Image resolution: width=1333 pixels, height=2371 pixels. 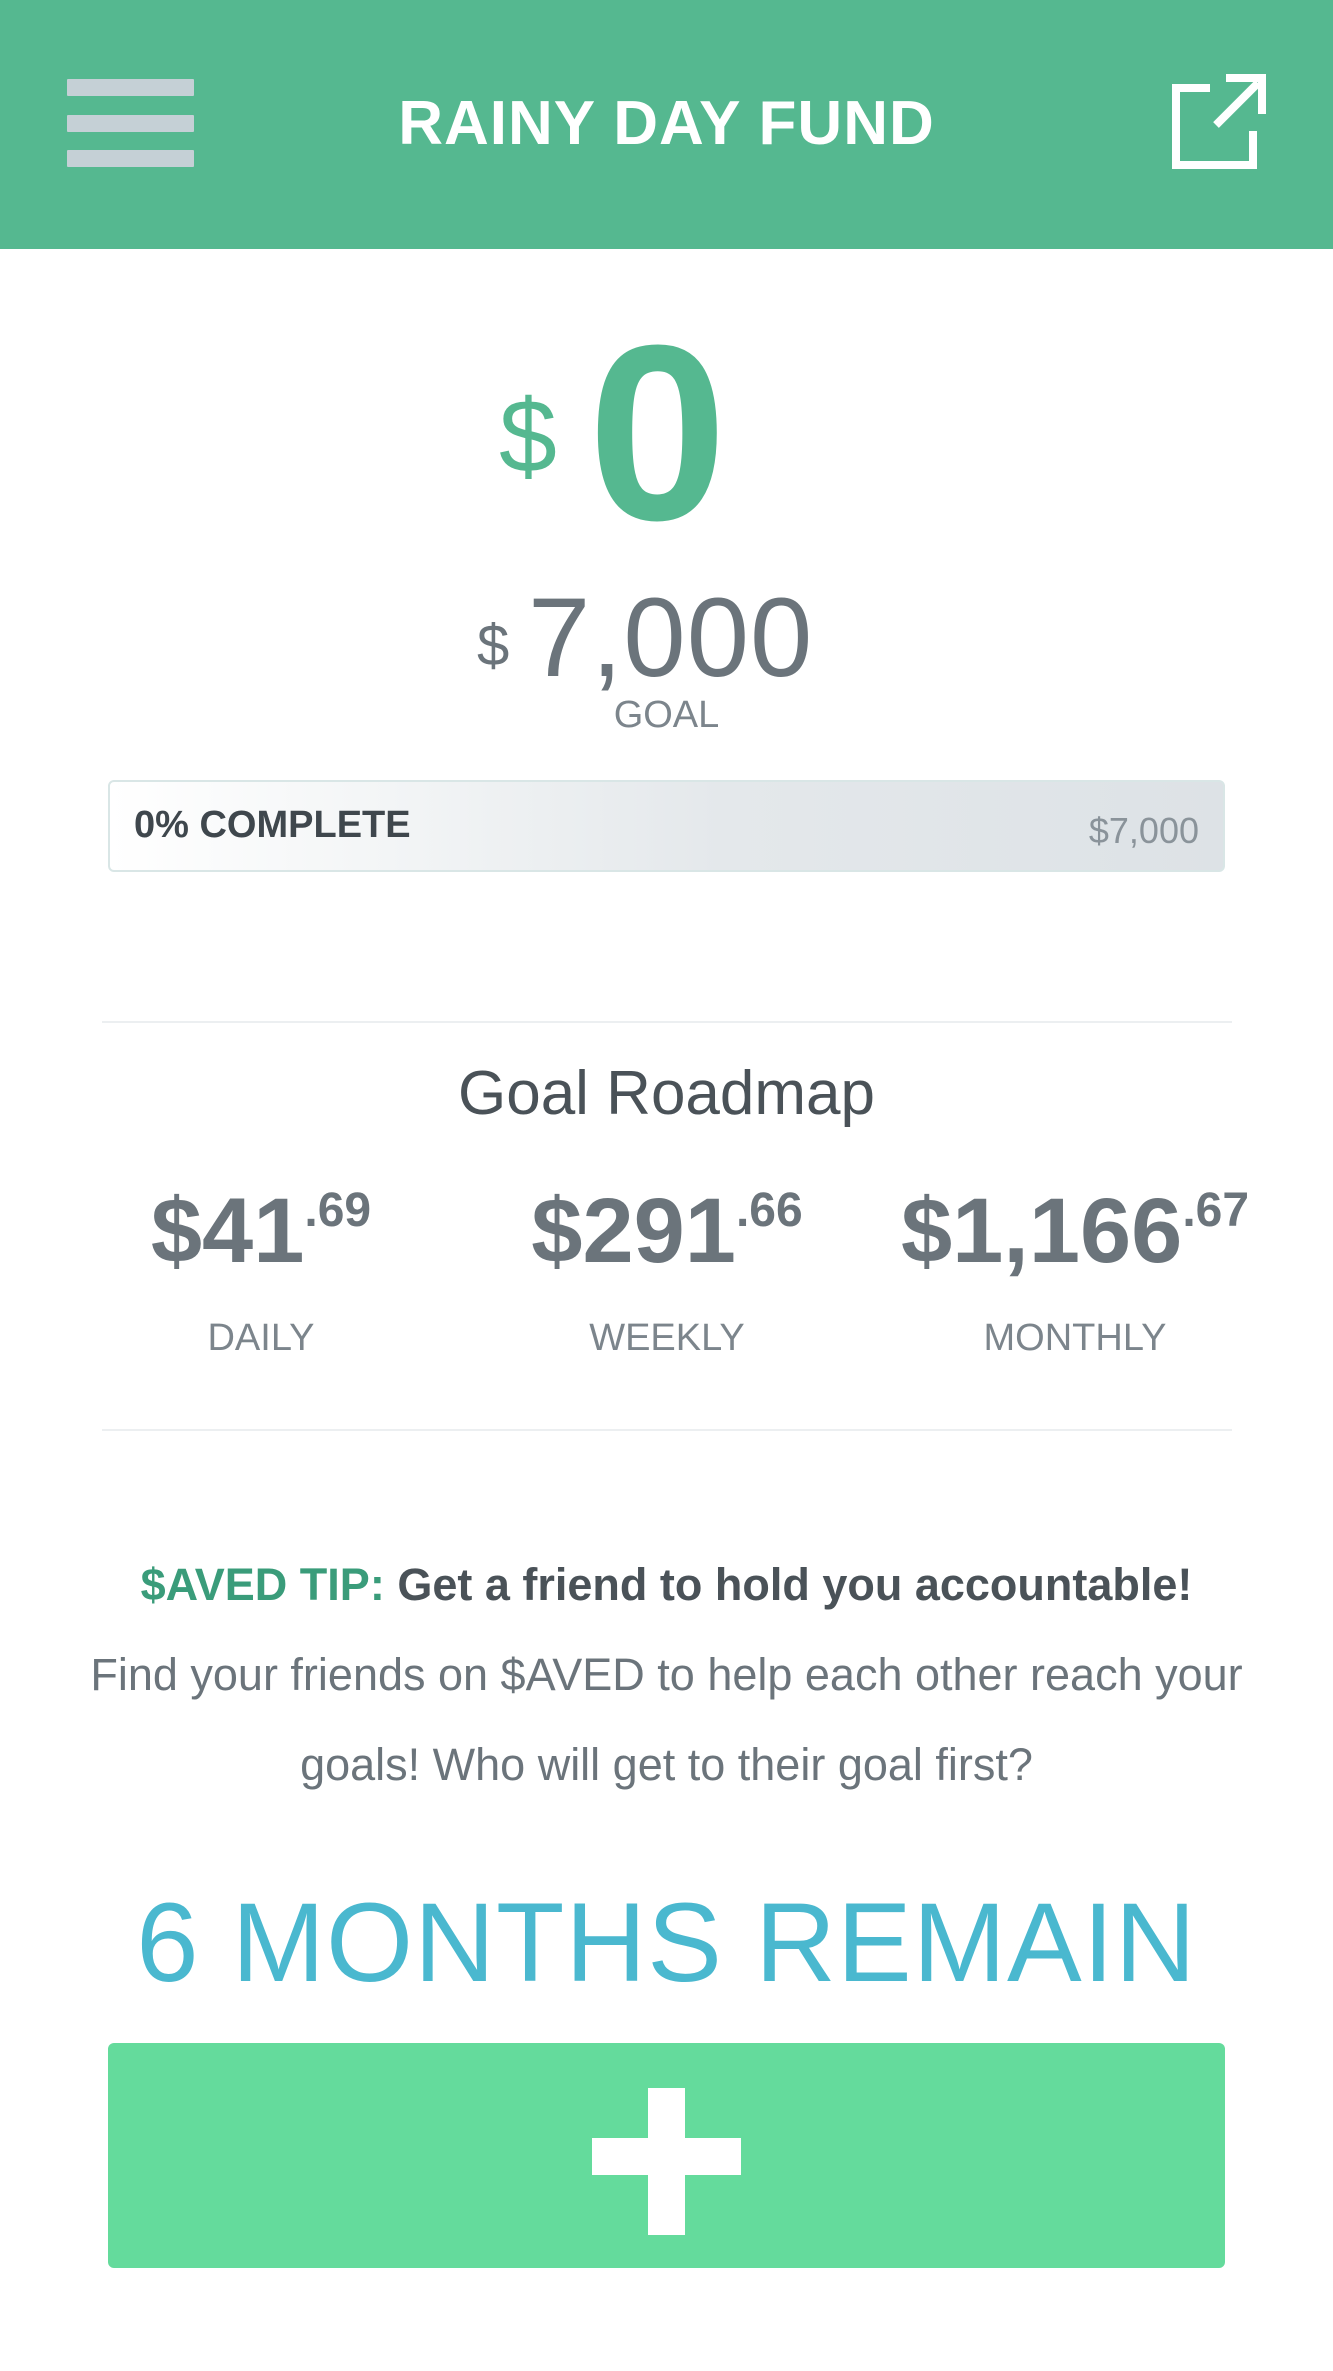 What do you see at coordinates (795, 1584) in the screenshot?
I see `tip-headline: Get a friend to hold you accountable!` at bounding box center [795, 1584].